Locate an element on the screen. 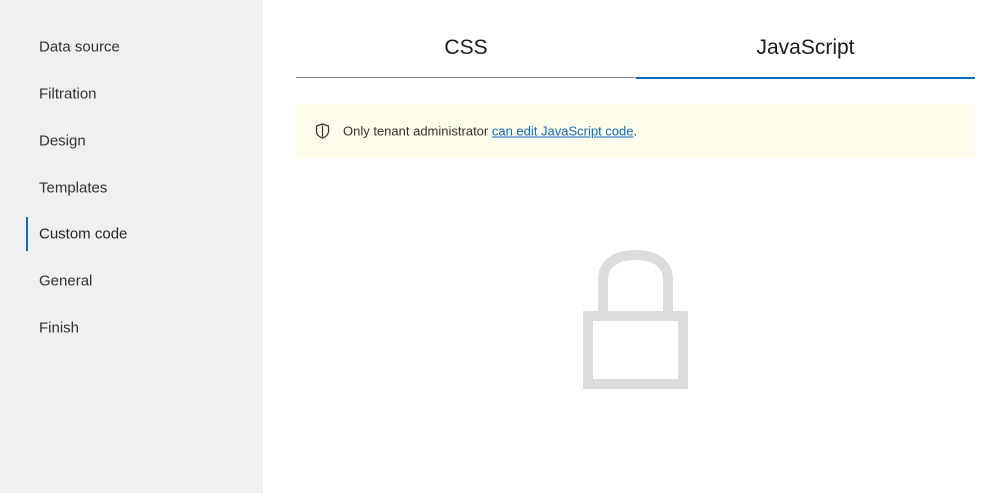 Image resolution: width=1000 pixels, height=493 pixels. sidebar-item-label: General is located at coordinates (66, 281).